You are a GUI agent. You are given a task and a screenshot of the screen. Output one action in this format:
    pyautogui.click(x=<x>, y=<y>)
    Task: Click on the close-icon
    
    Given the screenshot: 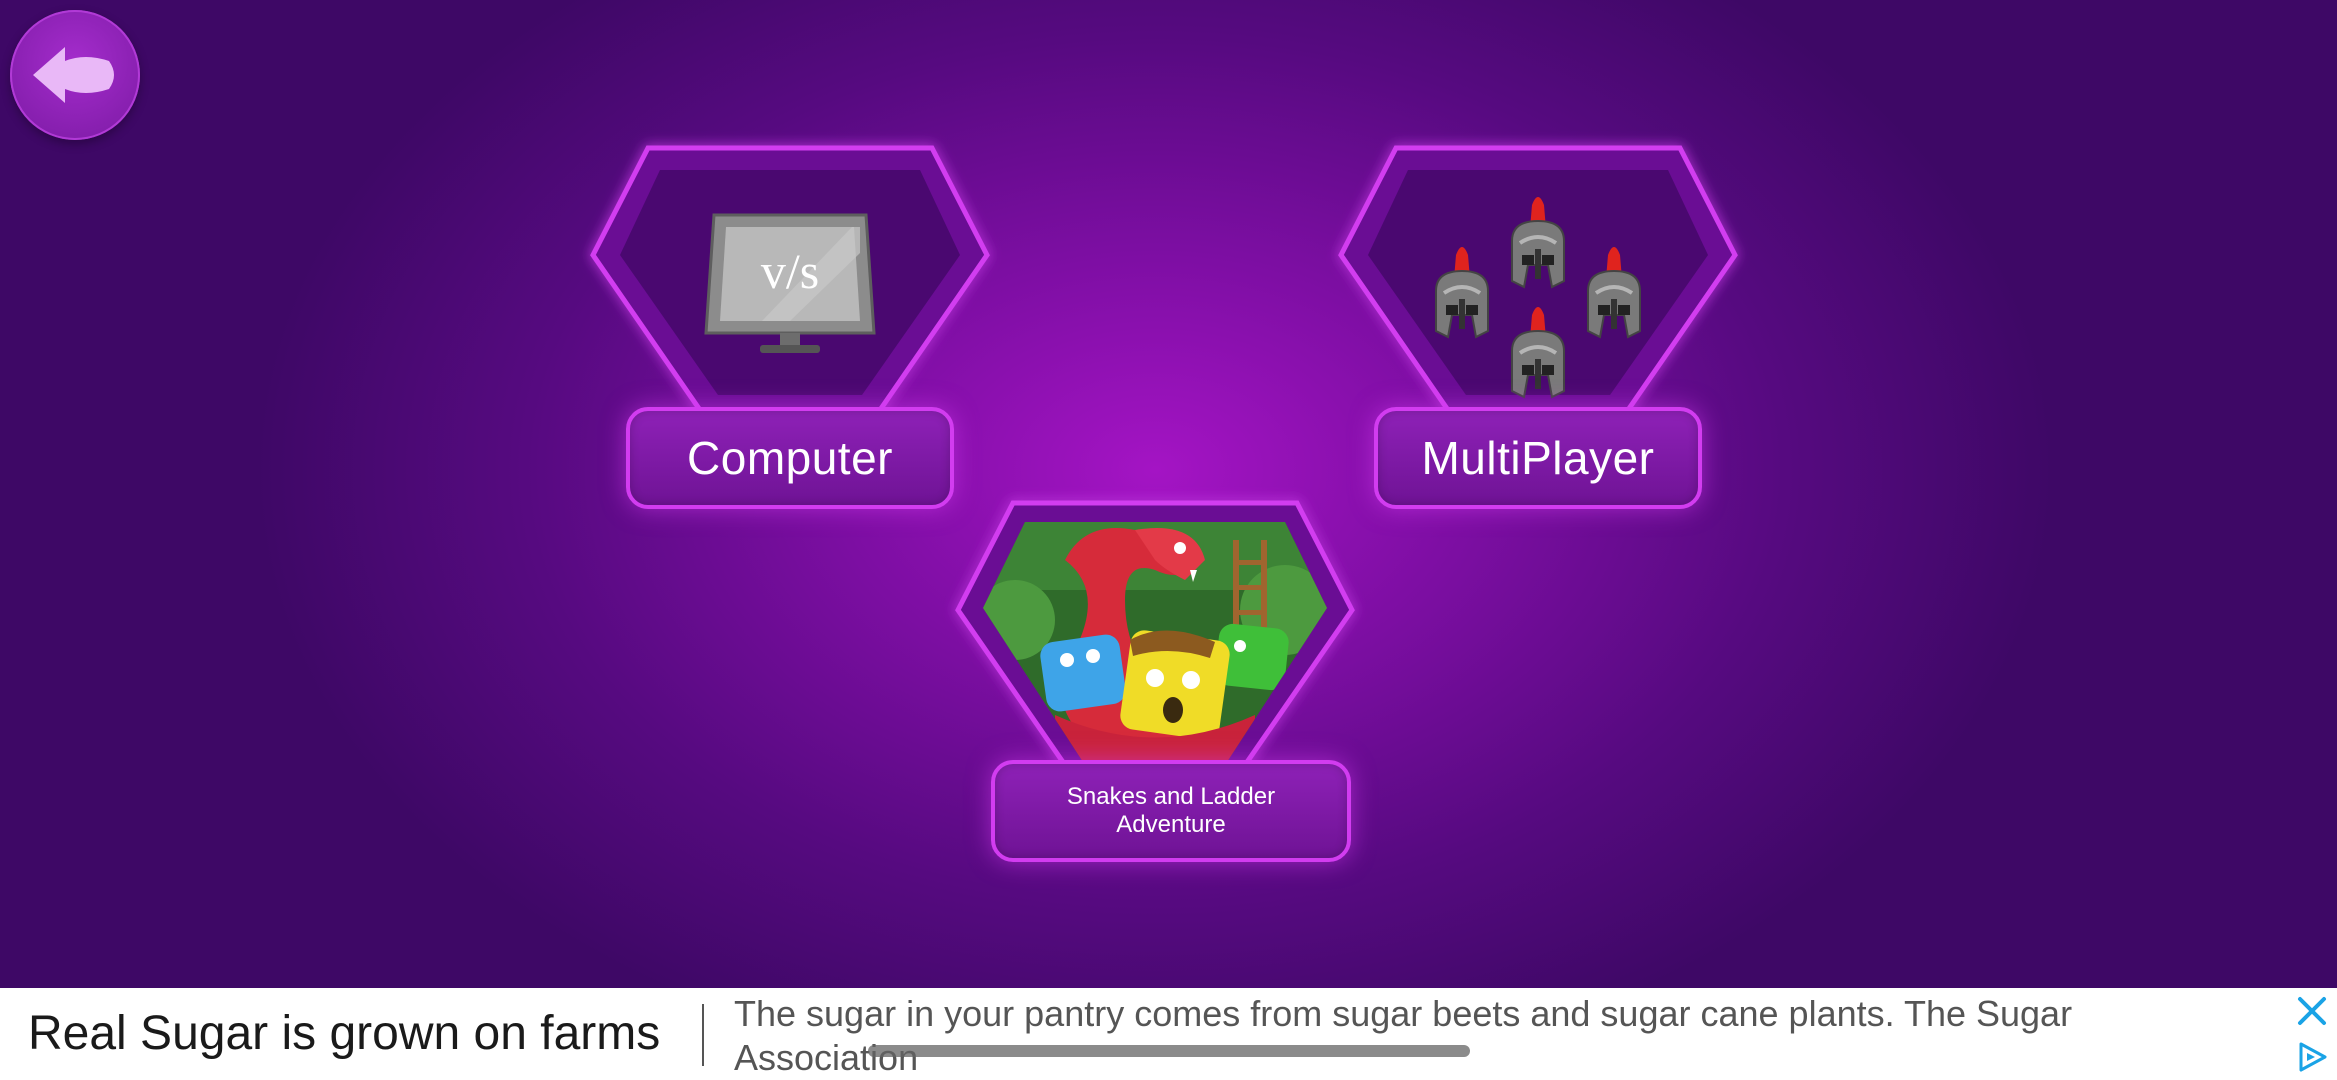 What is the action you would take?
    pyautogui.click(x=2312, y=1011)
    